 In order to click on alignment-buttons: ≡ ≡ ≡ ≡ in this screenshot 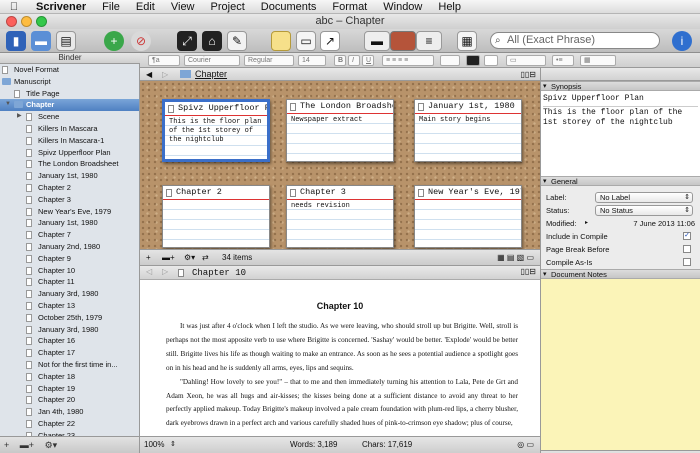, I will do `click(408, 60)`.